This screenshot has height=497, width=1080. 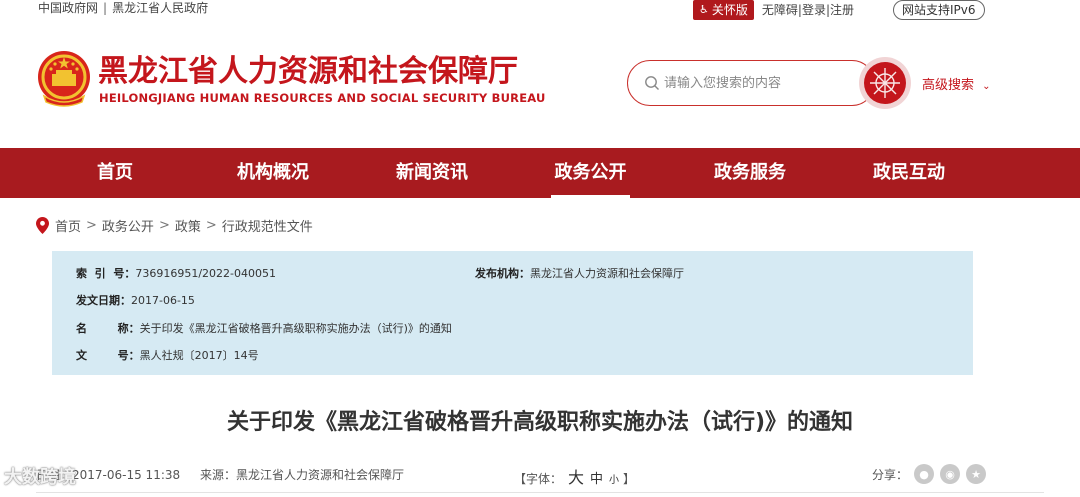 What do you see at coordinates (629, 479) in the screenshot?
I see `font-size-close: 】` at bounding box center [629, 479].